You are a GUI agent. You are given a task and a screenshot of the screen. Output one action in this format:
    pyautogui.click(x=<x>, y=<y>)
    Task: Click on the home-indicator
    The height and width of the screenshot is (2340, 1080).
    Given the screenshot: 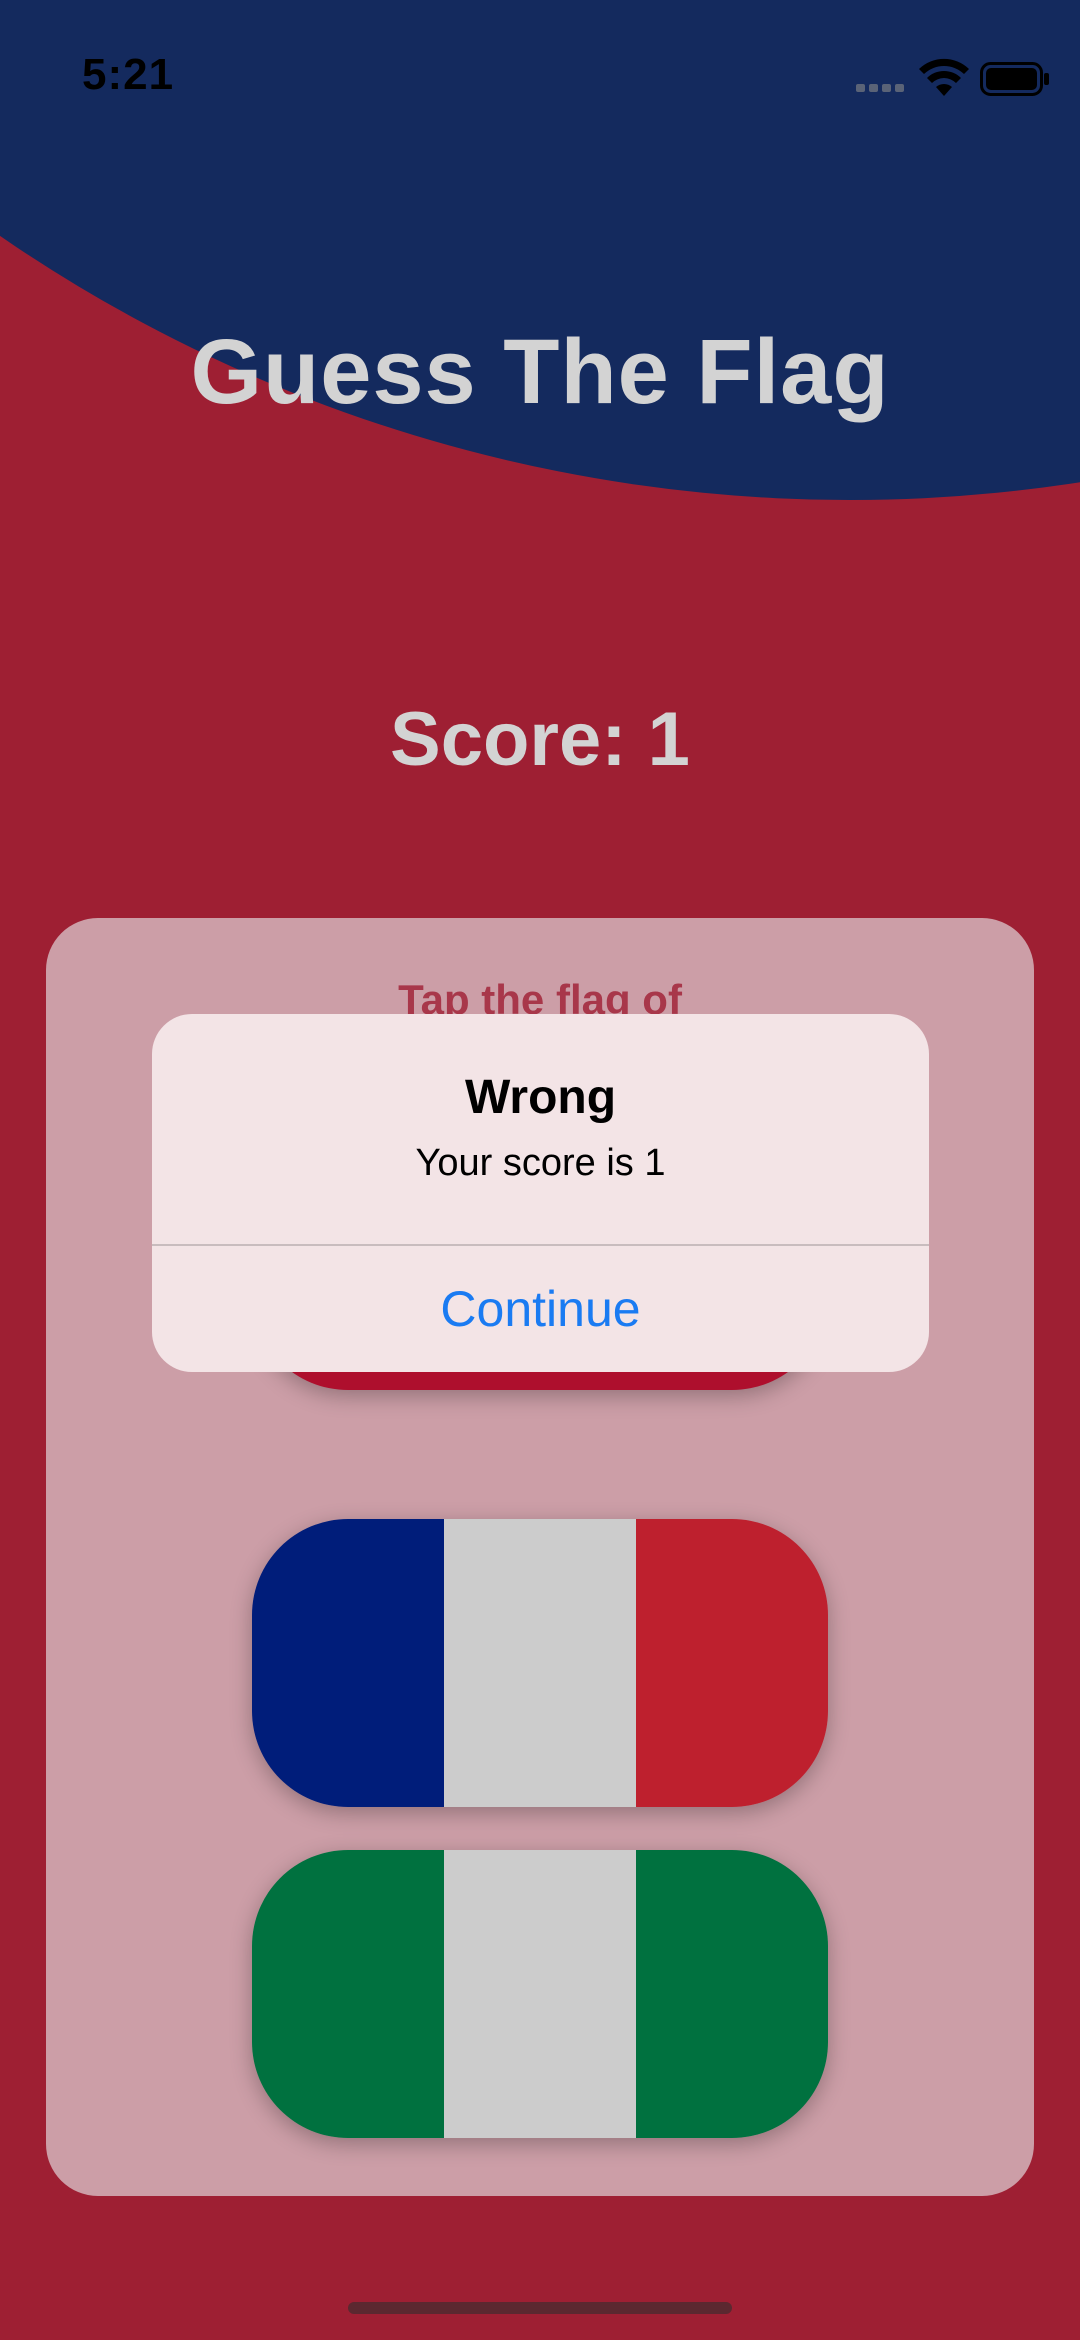 What is the action you would take?
    pyautogui.click(x=540, y=2308)
    